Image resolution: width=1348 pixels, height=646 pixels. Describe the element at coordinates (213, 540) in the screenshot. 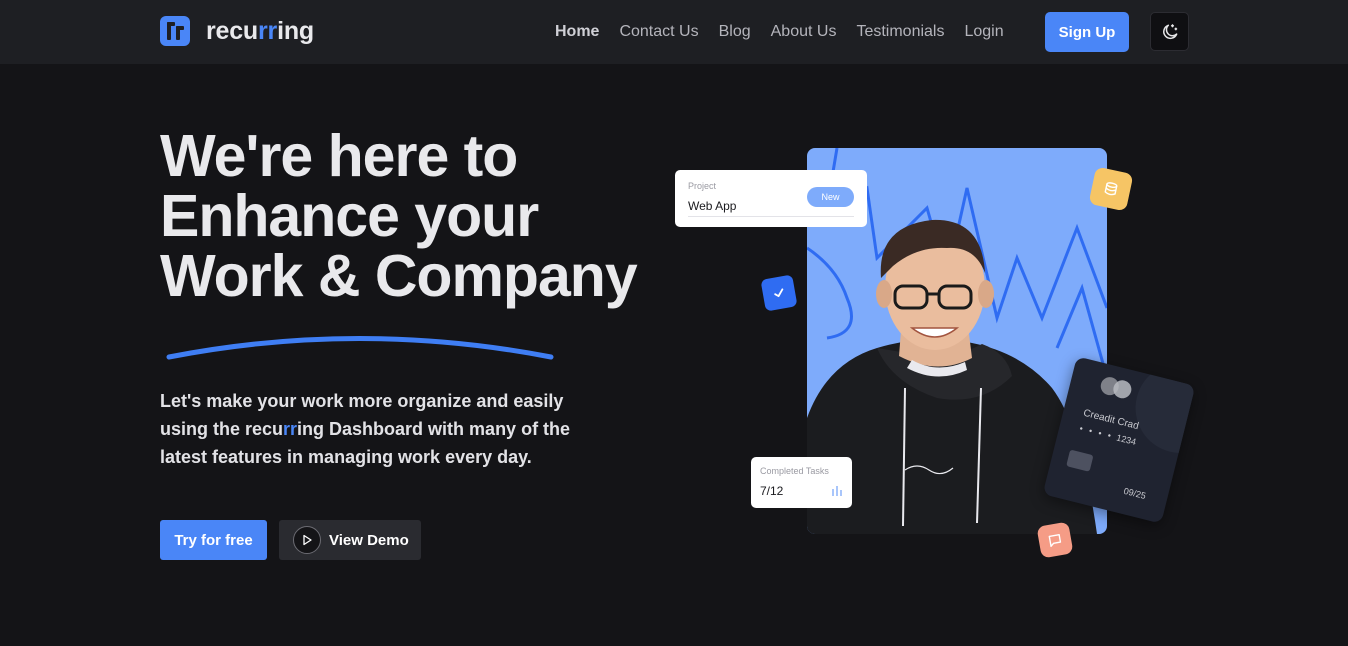

I see `try-for-free-button: Try for free` at that location.